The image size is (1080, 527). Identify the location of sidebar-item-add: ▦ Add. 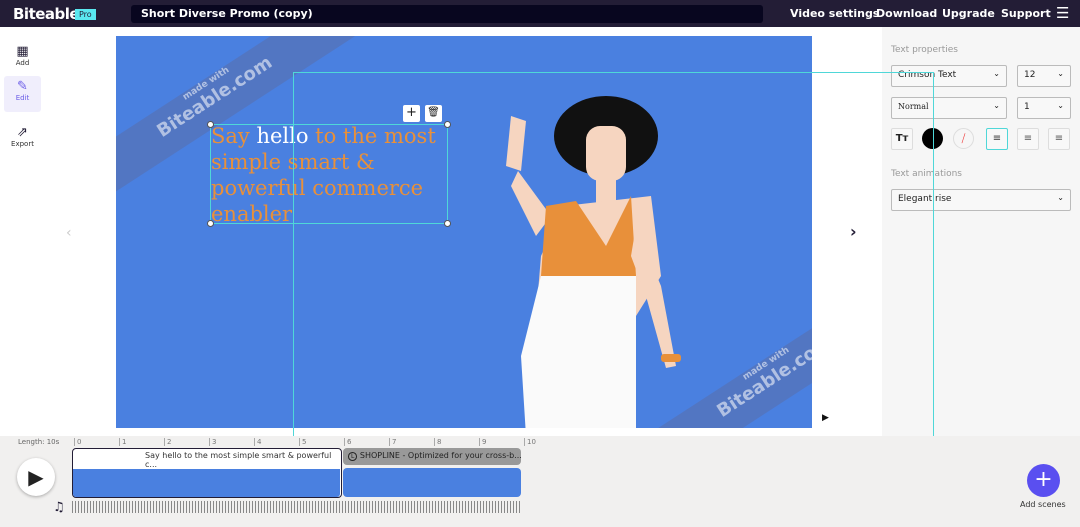
(22, 59).